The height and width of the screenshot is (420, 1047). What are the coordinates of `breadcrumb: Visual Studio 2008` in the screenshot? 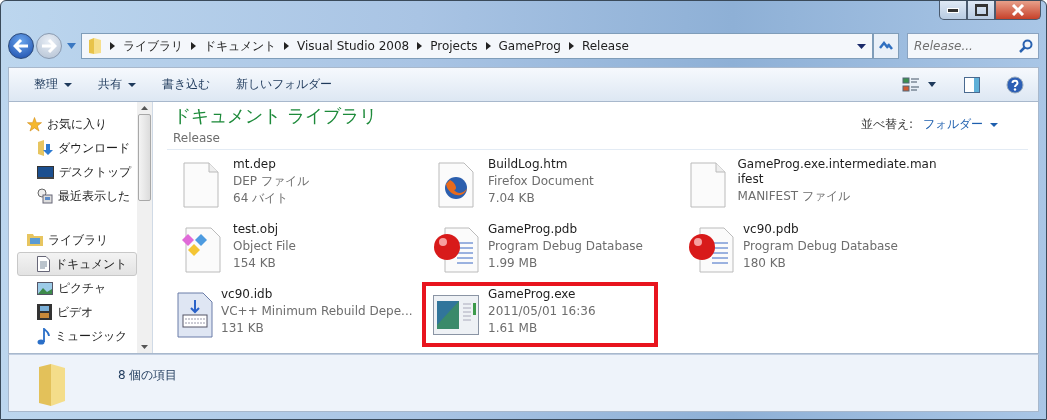 It's located at (353, 46).